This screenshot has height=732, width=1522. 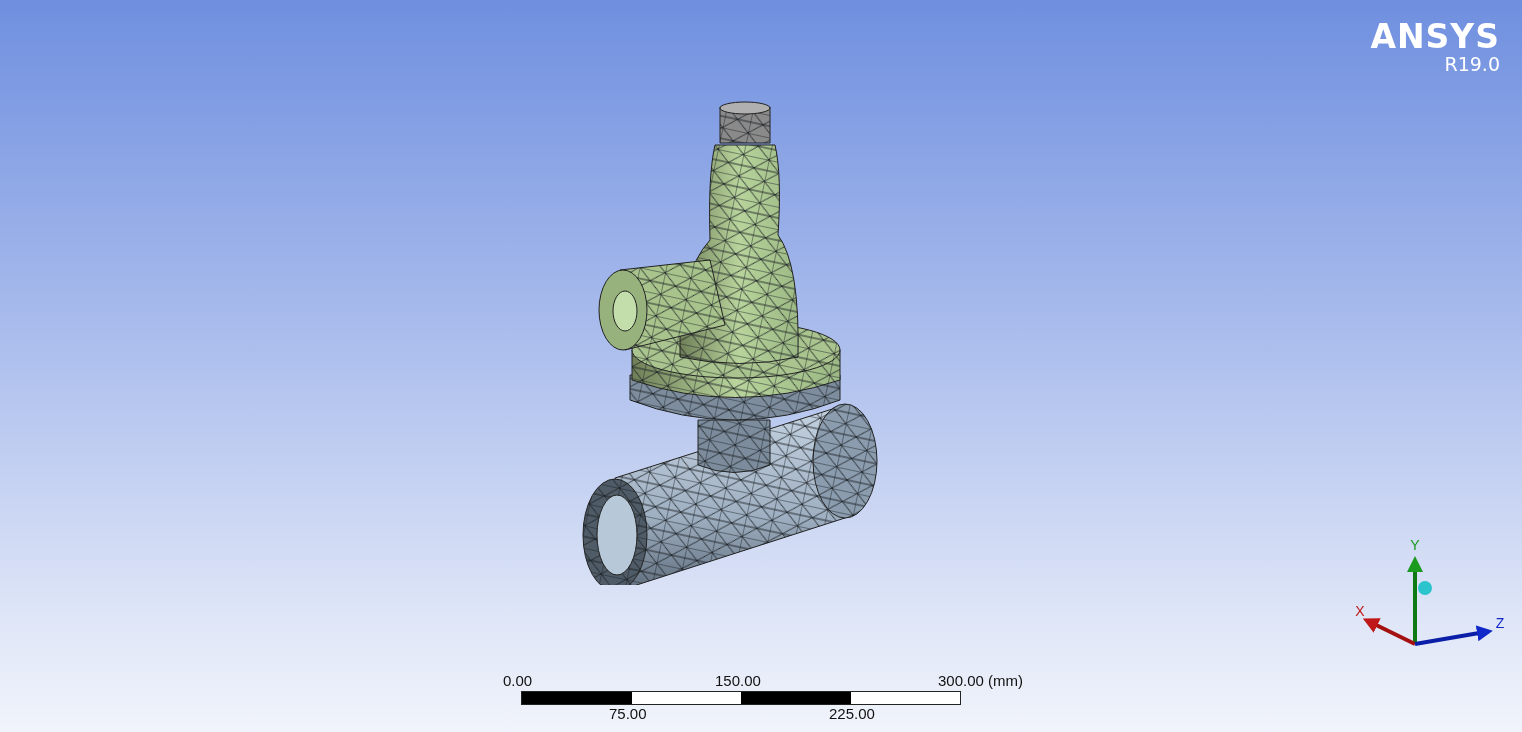 I want to click on scale-label: 300.00 (mm), so click(x=981, y=681).